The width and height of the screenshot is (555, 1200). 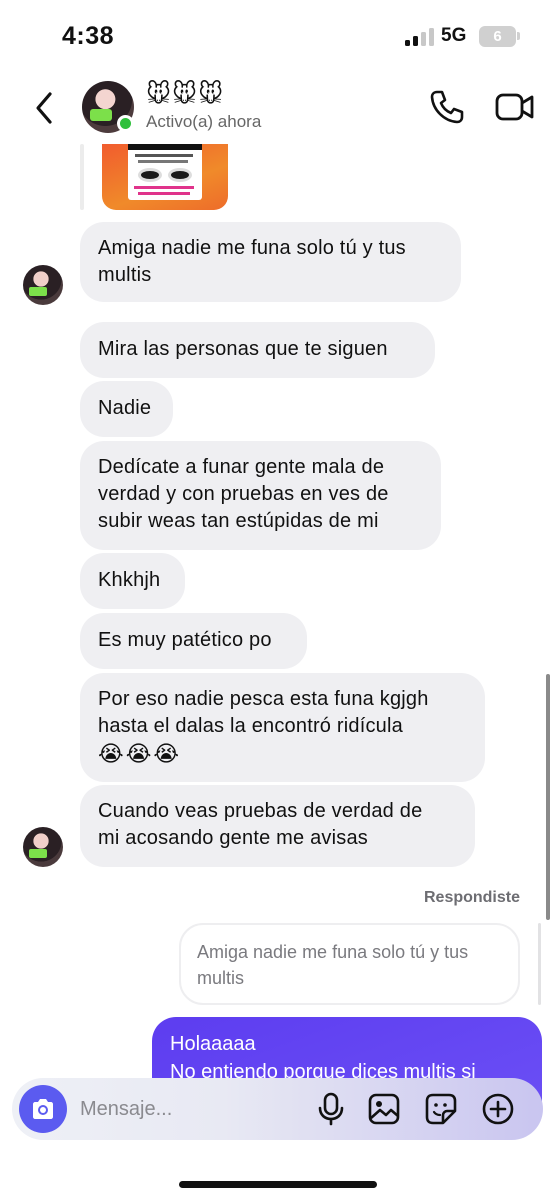 I want to click on battery-level: 6, so click(x=497, y=36).